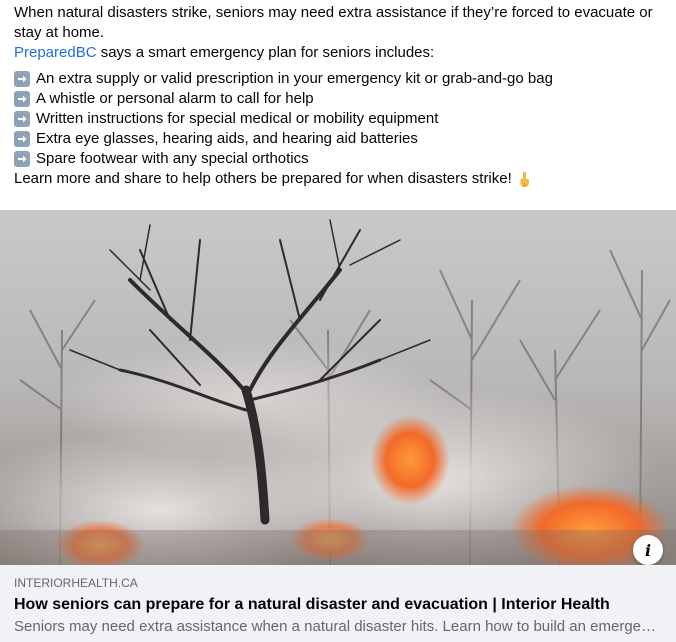 The width and height of the screenshot is (676, 642). Describe the element at coordinates (55, 52) in the screenshot. I see `preparedbc-link: PreparedBC` at that location.